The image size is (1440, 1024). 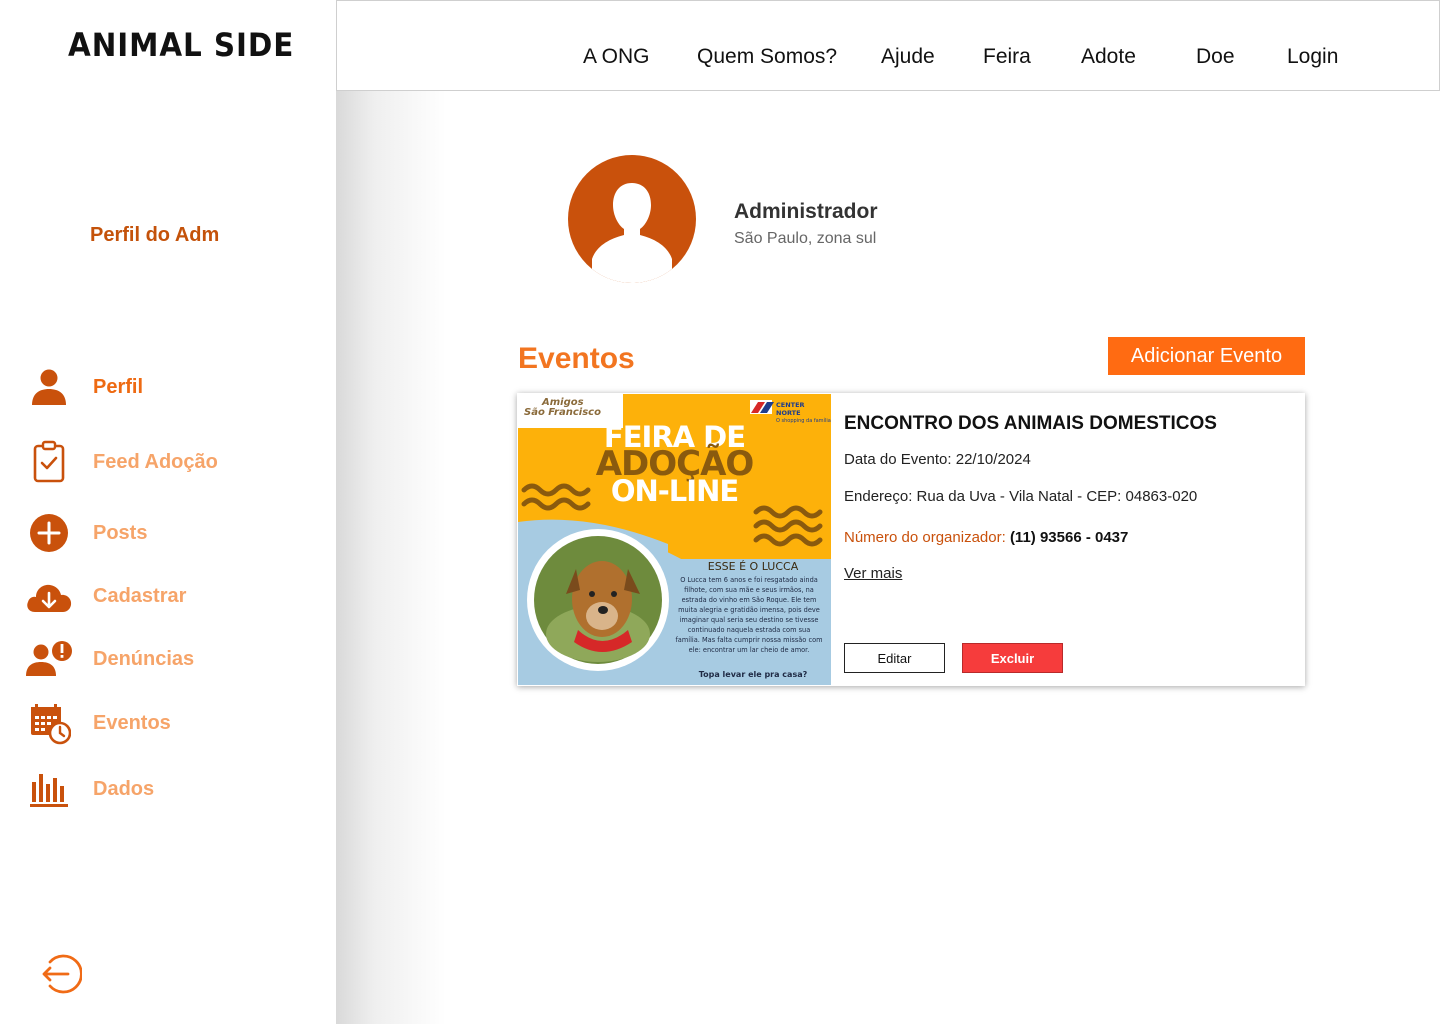 I want to click on user-silhouette-icon, so click(x=632, y=233).